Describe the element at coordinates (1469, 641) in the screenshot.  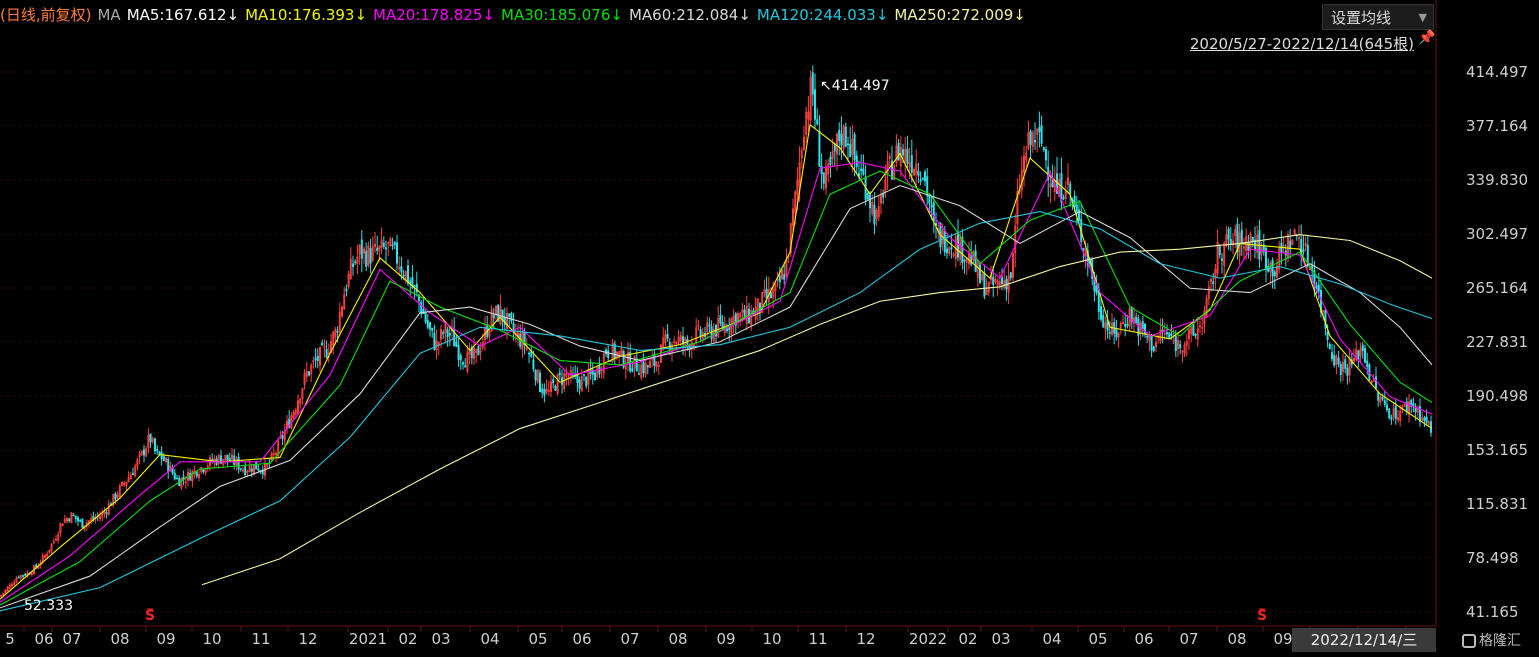
I see `logo-icon` at that location.